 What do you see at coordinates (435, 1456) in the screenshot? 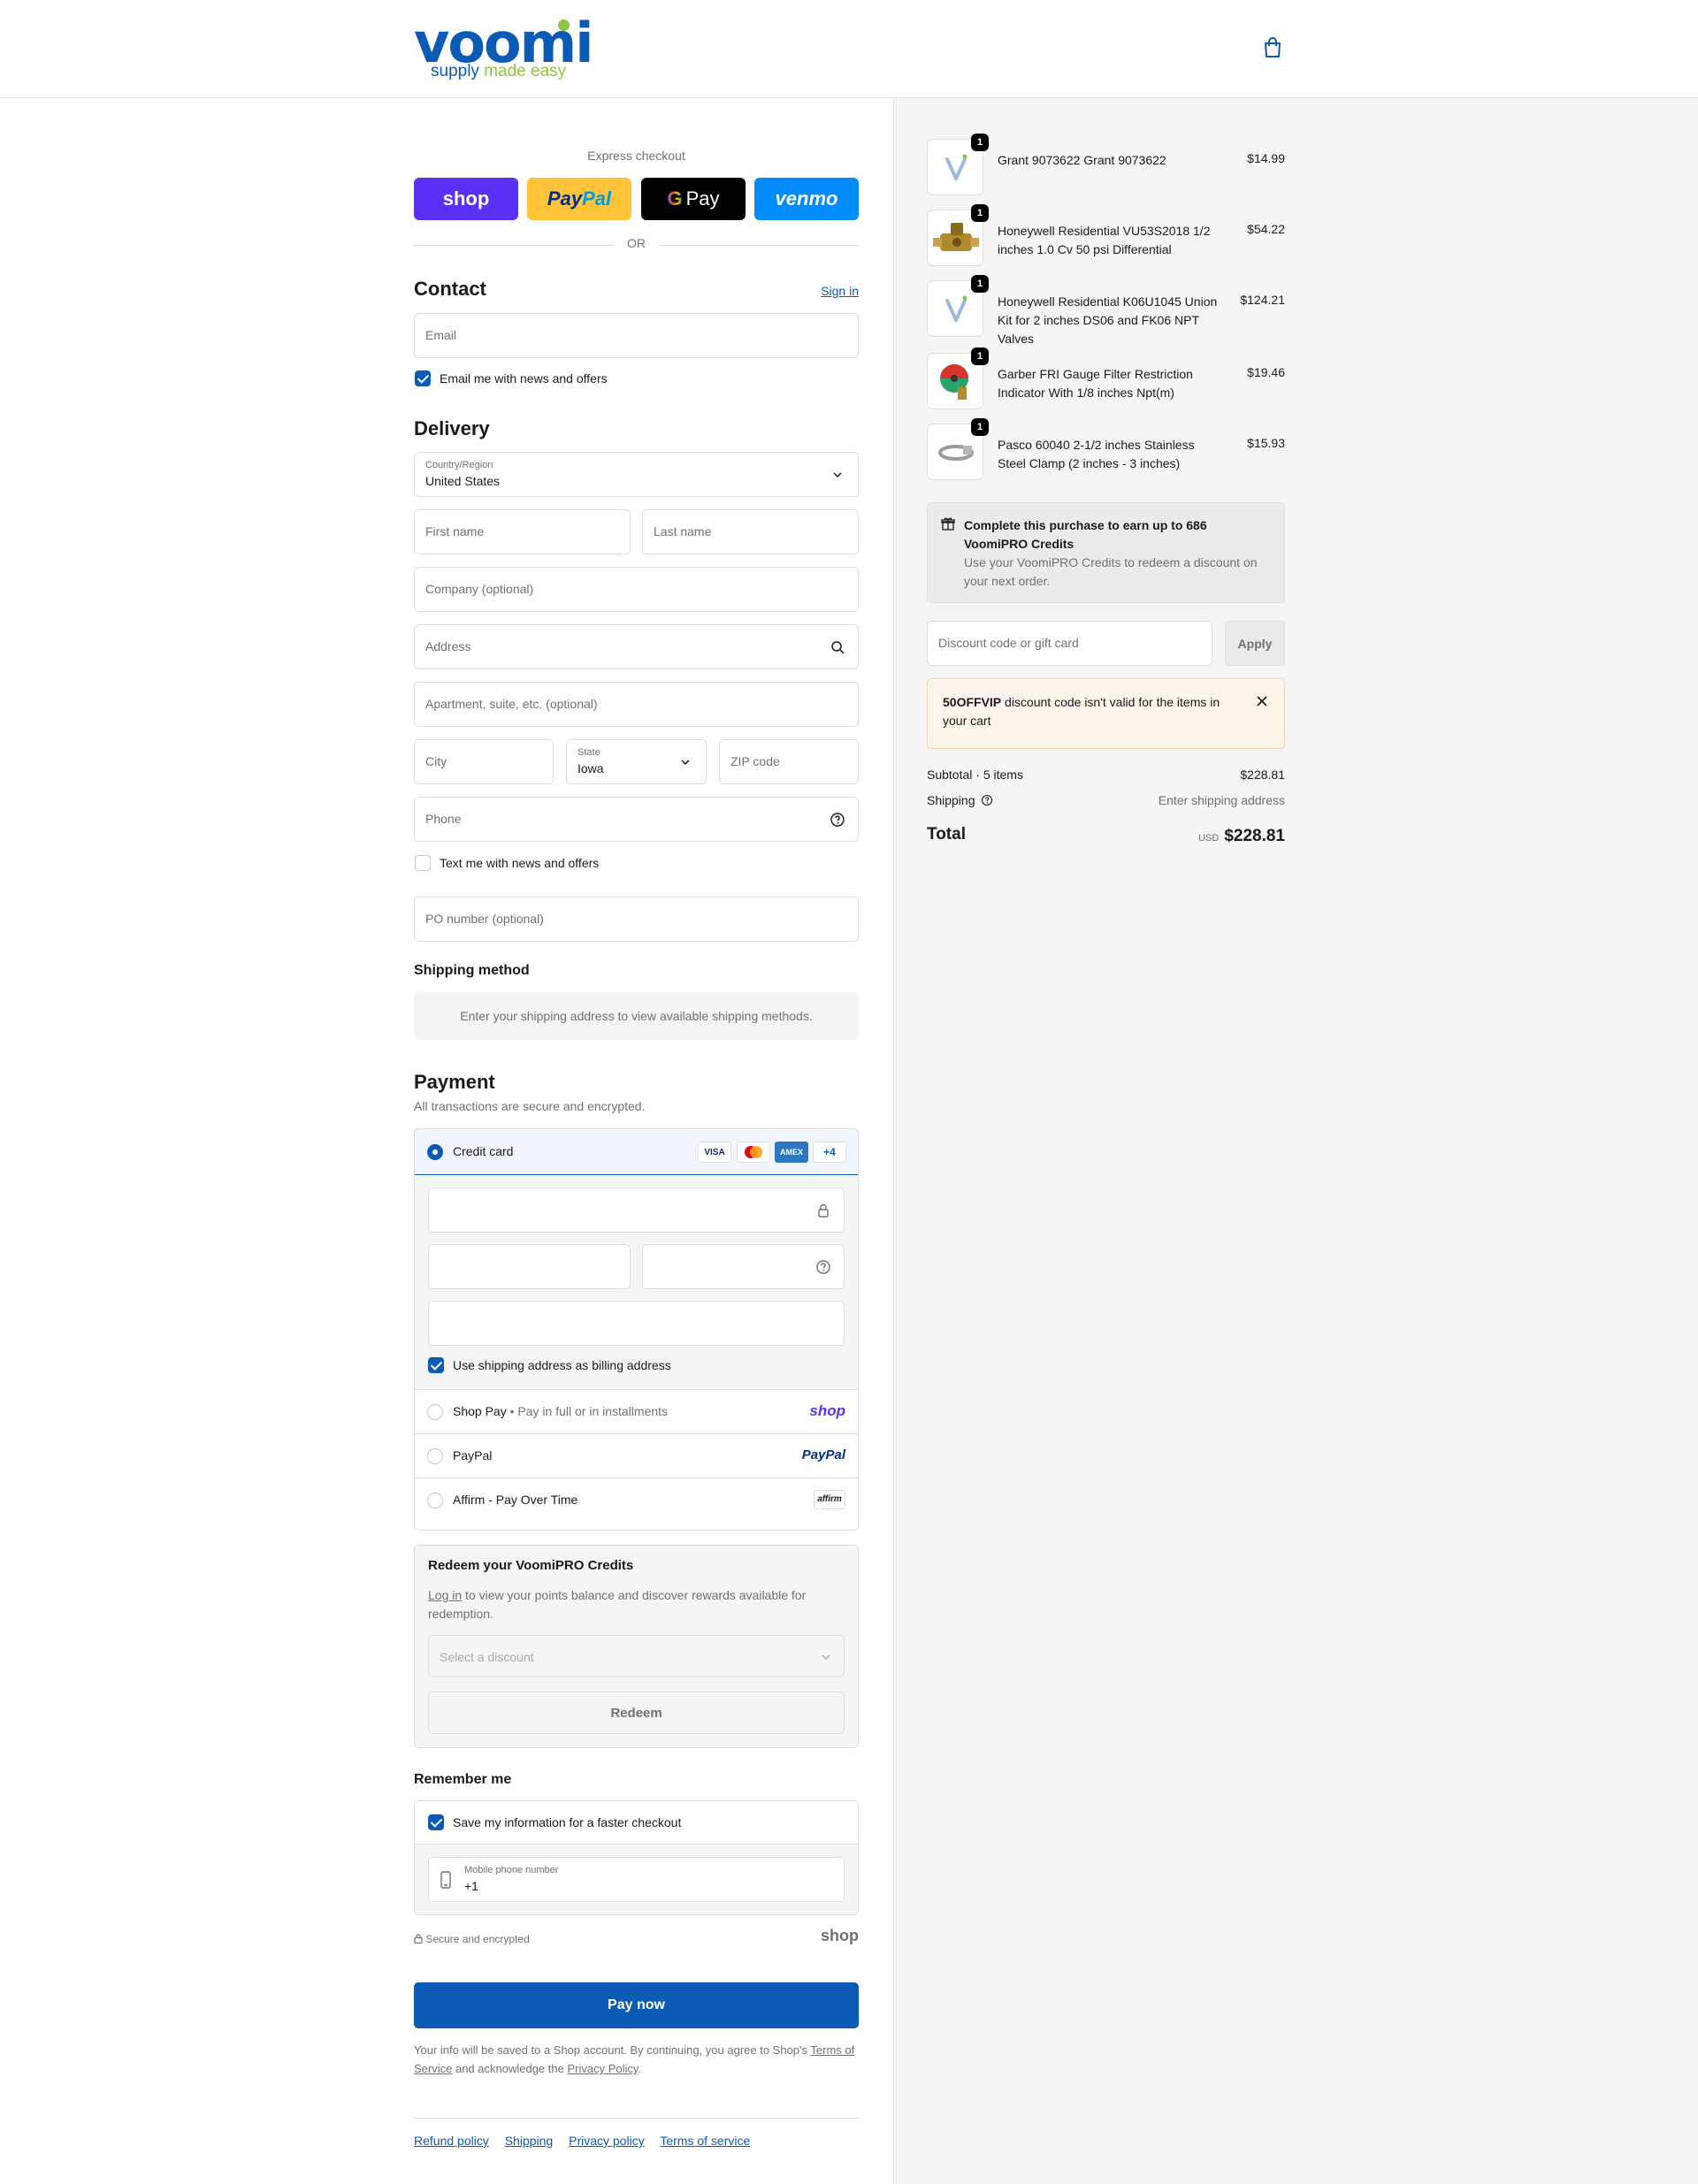
I see `paypal-radio` at bounding box center [435, 1456].